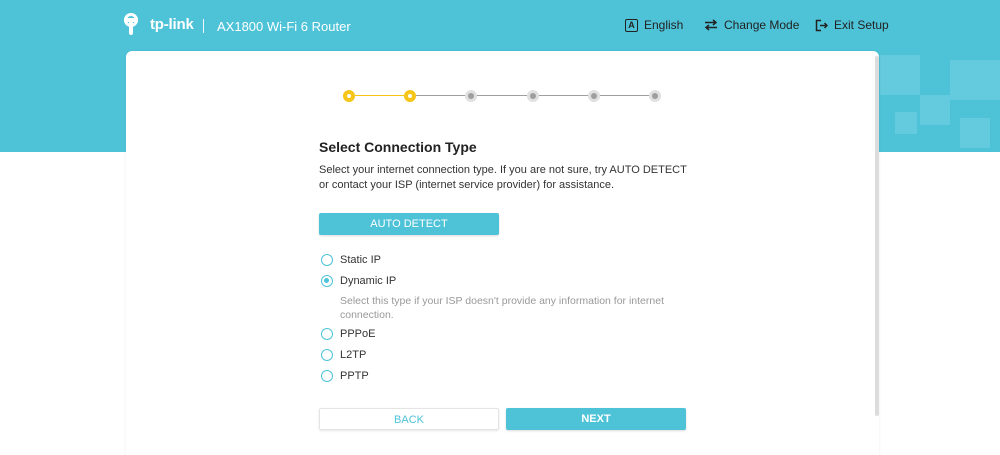 The image size is (1000, 455). What do you see at coordinates (877, 236) in the screenshot?
I see `scrollbar` at bounding box center [877, 236].